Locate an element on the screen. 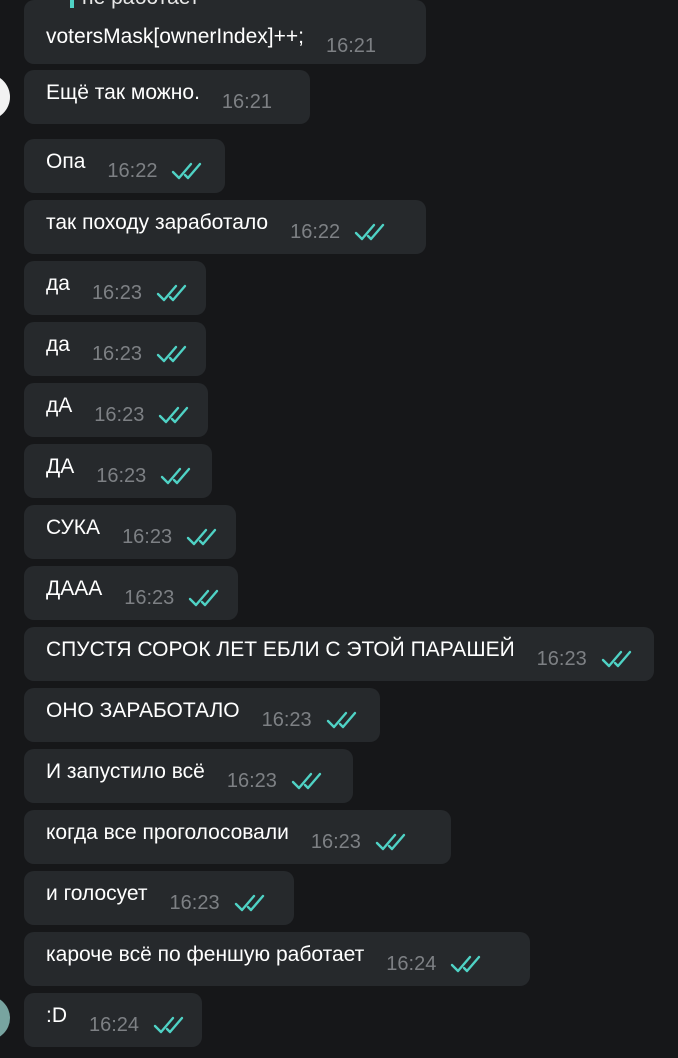 The image size is (678, 1058). message-text: кароче всё по феншую работает is located at coordinates (205, 954).